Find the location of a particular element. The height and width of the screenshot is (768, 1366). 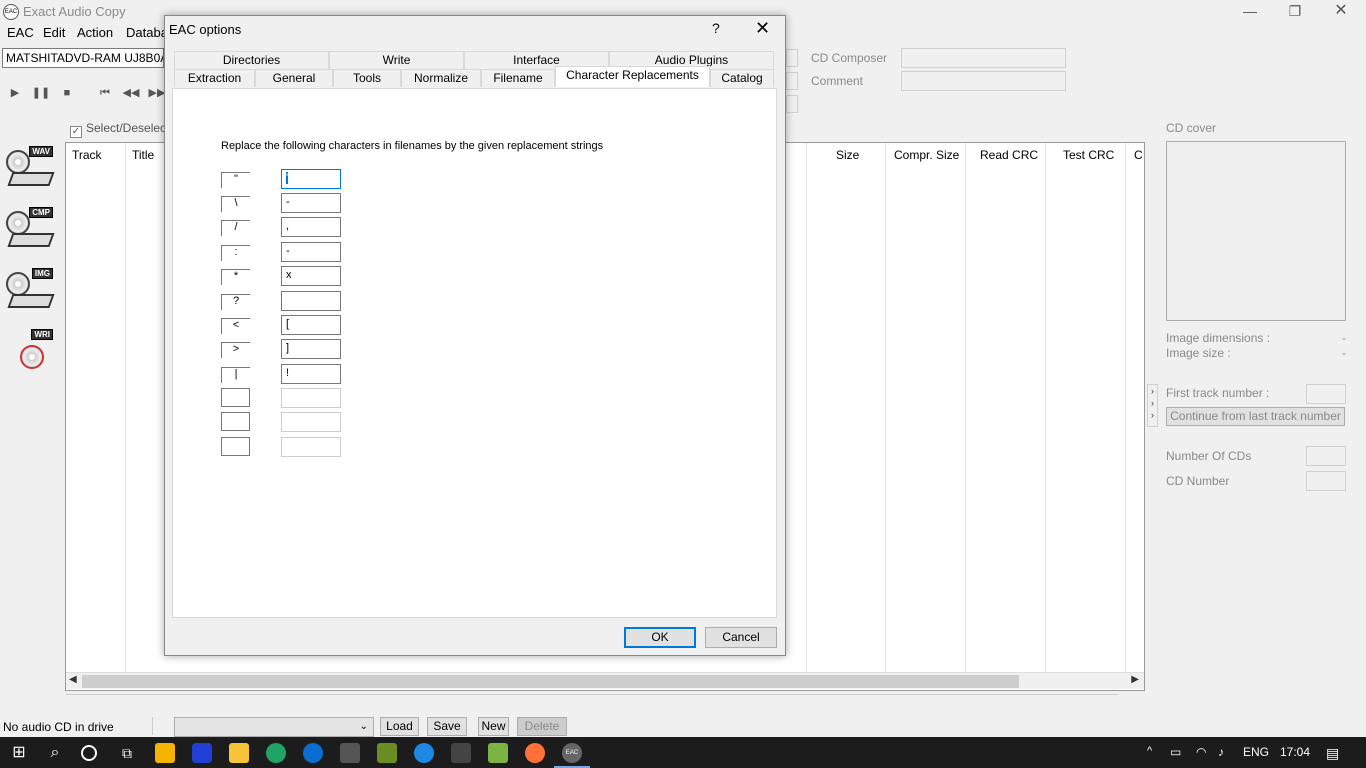

source-char-field: \ is located at coordinates (235, 204).